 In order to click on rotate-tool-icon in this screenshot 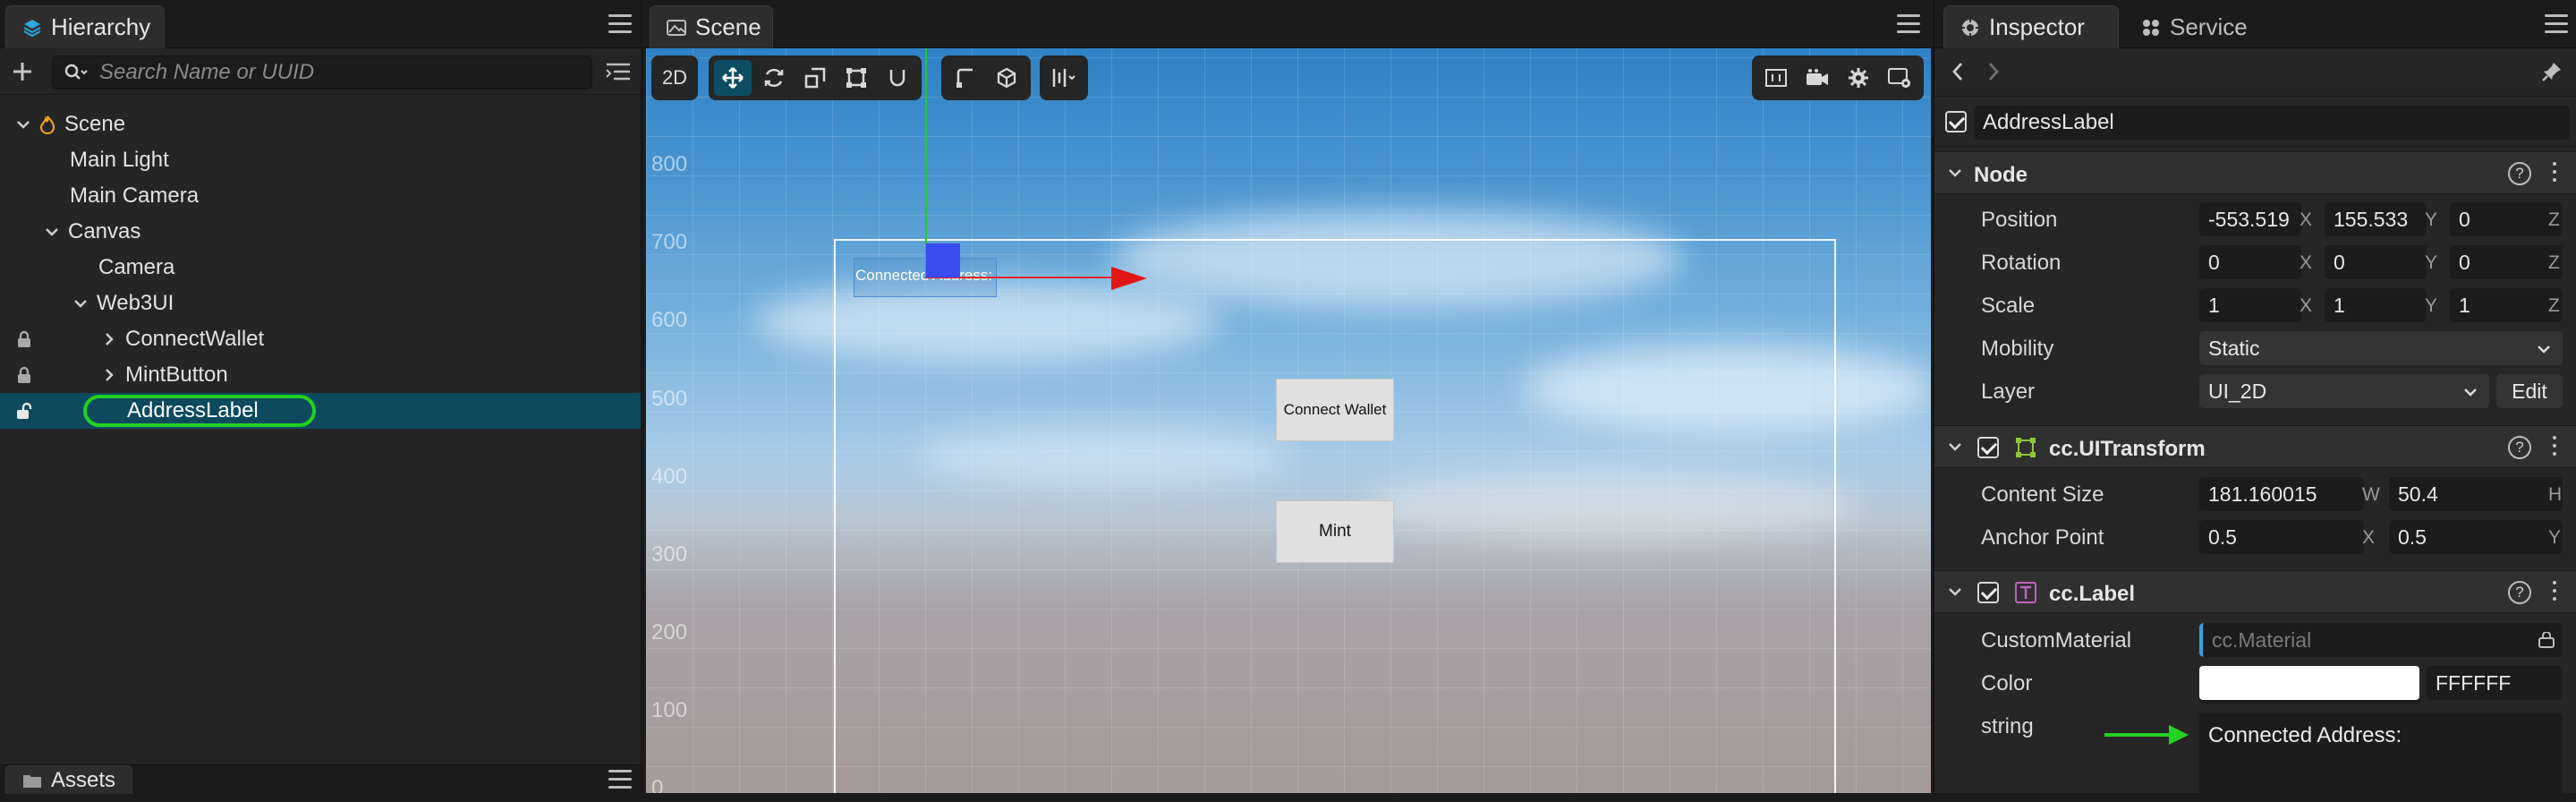, I will do `click(774, 78)`.